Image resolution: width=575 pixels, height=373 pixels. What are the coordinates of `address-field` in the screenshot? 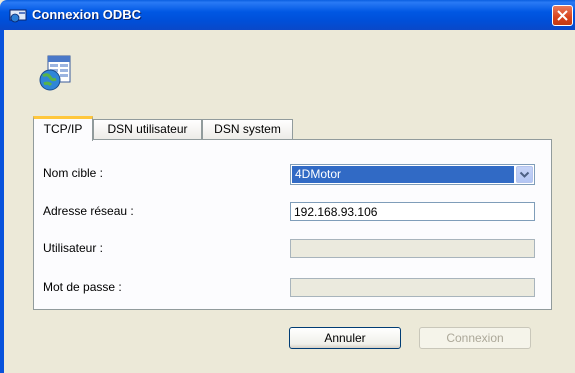 It's located at (412, 211).